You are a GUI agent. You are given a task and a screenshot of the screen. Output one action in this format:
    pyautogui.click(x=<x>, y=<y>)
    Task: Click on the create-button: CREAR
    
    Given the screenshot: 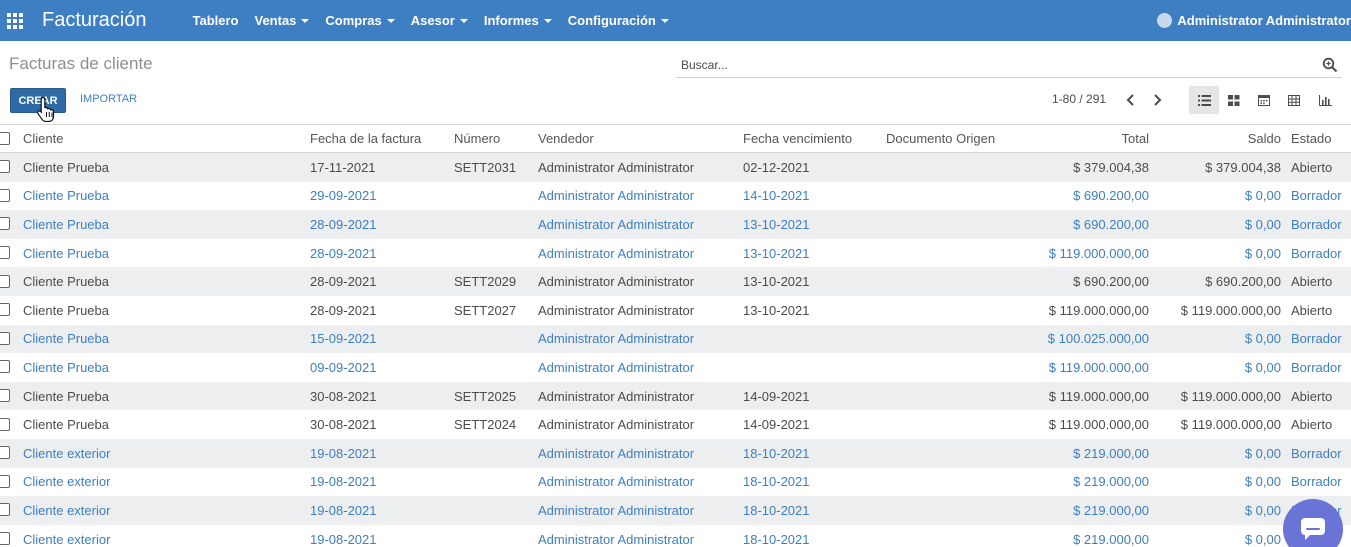 What is the action you would take?
    pyautogui.click(x=38, y=100)
    